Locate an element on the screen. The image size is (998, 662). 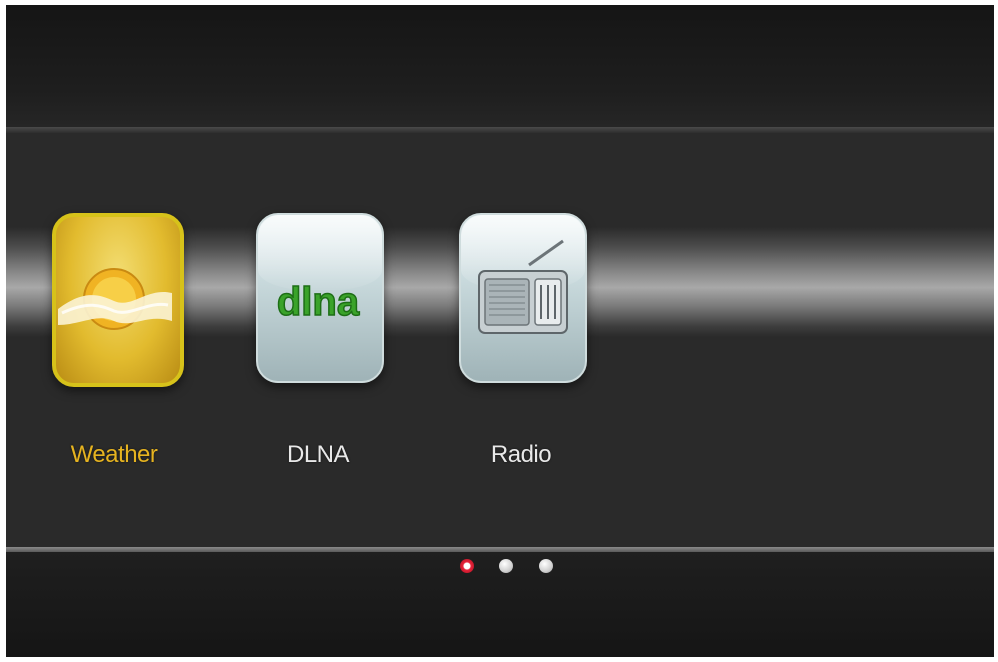
weather-icon is located at coordinates (115, 299).